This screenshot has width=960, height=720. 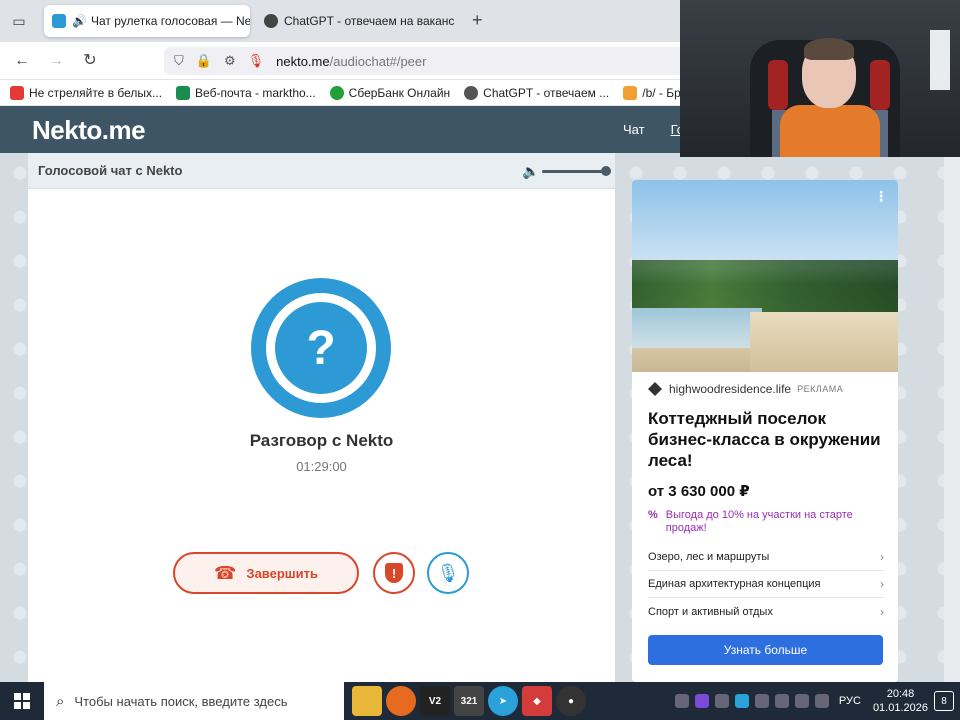 What do you see at coordinates (730, 389) in the screenshot?
I see `ad-source-domain: highwoodresidence.life` at bounding box center [730, 389].